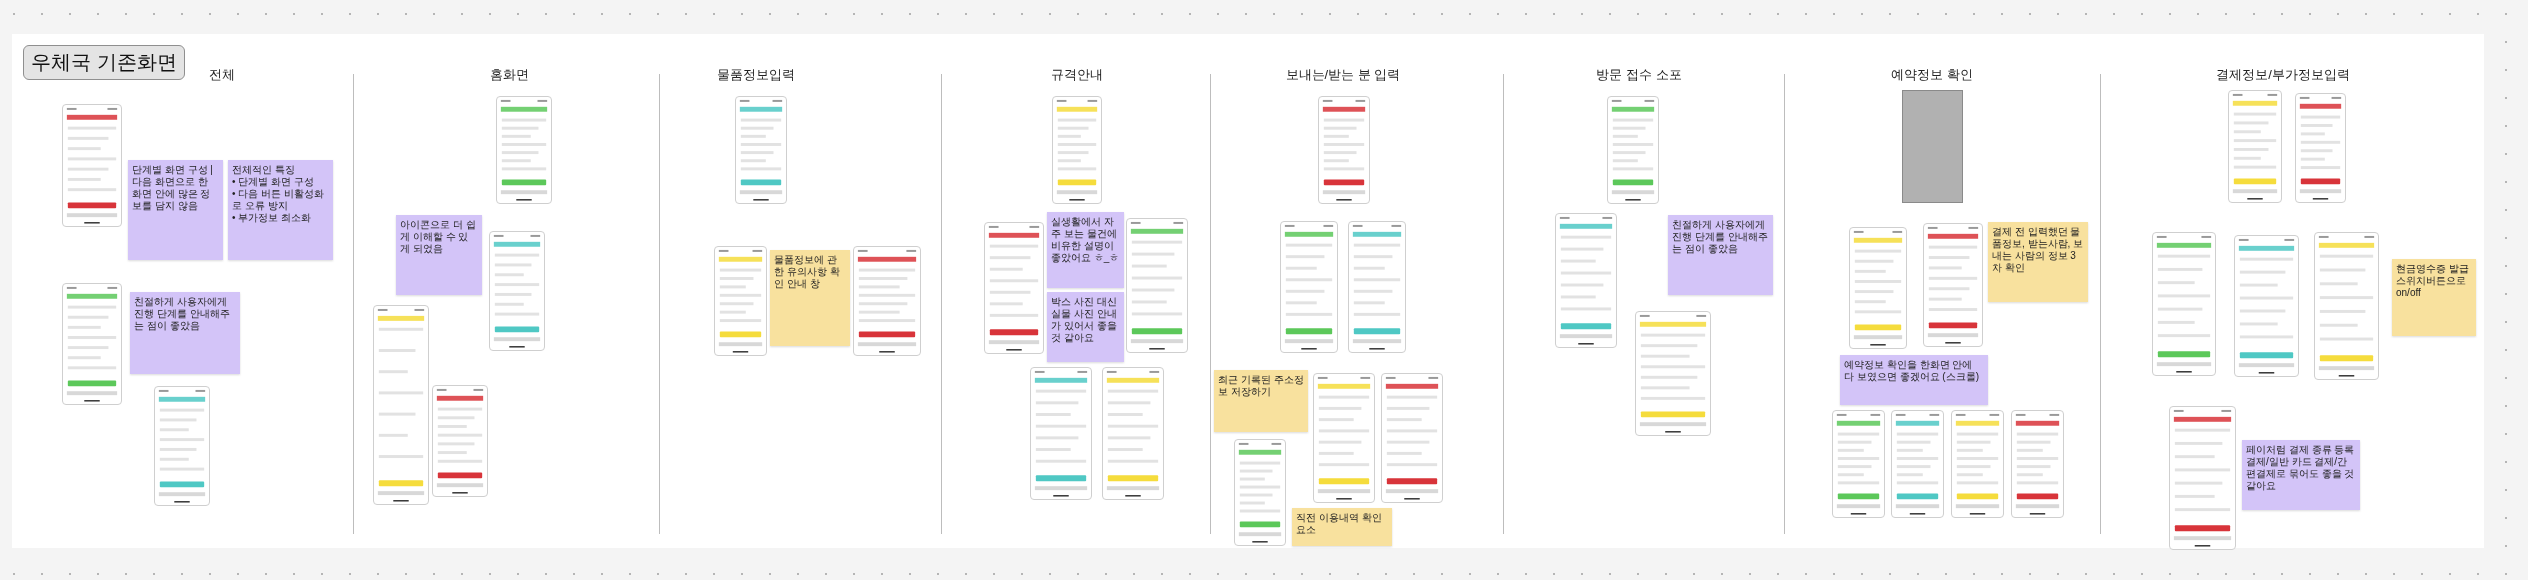  I want to click on section-heading: 예약정보 확인, so click(1932, 75).